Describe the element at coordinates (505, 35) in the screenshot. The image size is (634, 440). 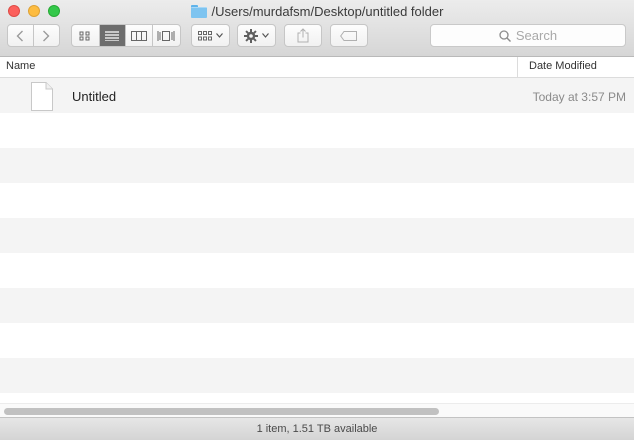
I see `search-icon` at that location.